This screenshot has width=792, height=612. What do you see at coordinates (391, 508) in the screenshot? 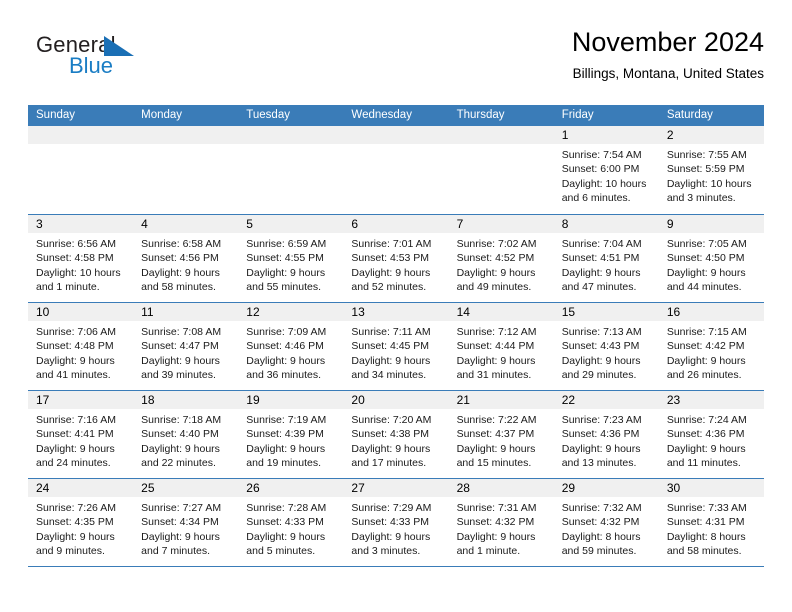
I see `sunrise-text: Sunrise: 7:29 AM` at bounding box center [391, 508].